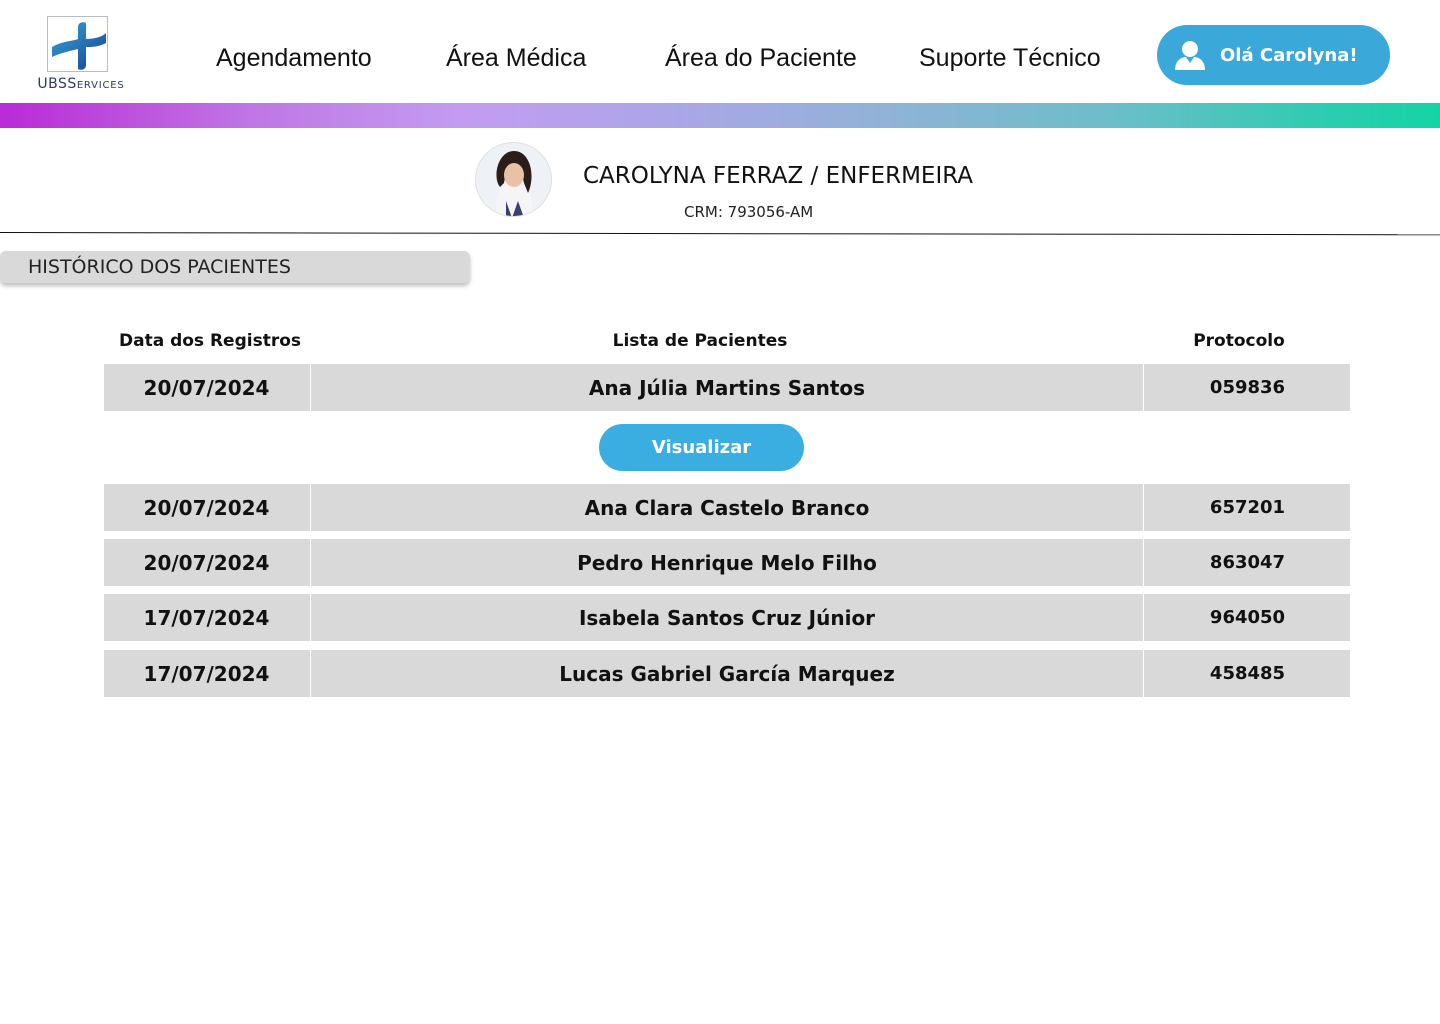  Describe the element at coordinates (1247, 617) in the screenshot. I see `row-protocol: 964050` at that location.